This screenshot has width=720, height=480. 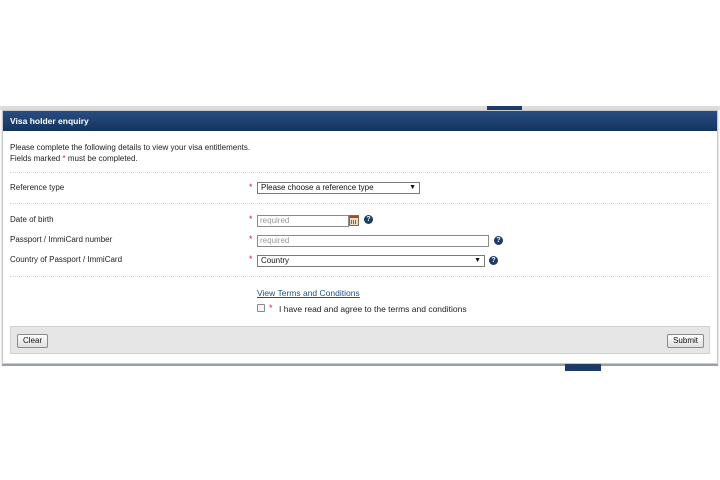 I want to click on calendar-icon, so click(x=354, y=220).